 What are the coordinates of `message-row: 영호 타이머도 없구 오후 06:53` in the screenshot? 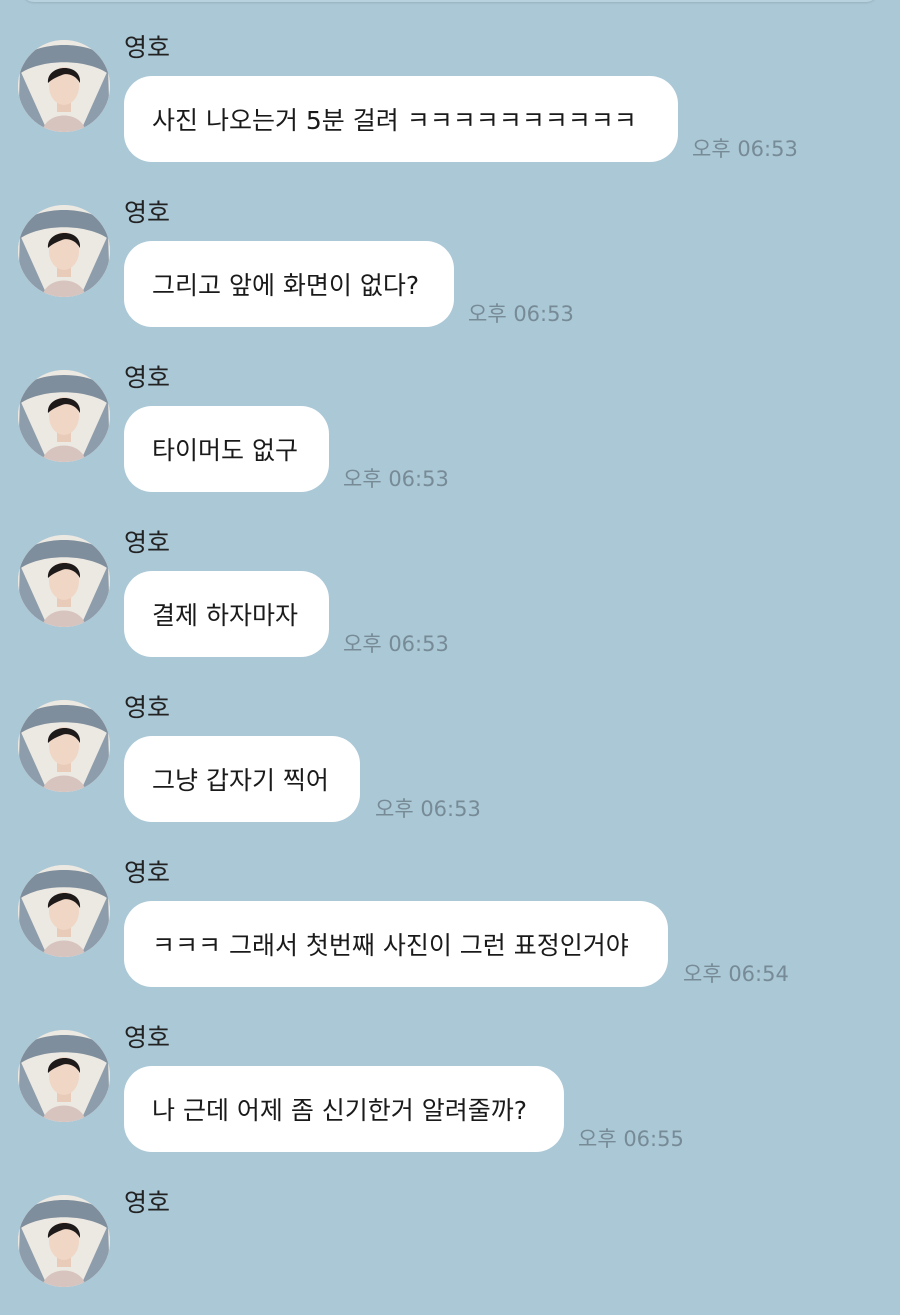 It's located at (450, 411).